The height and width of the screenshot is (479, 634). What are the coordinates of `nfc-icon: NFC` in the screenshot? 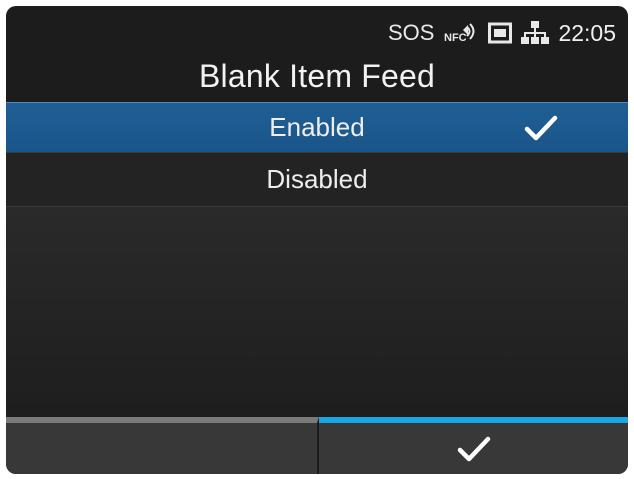 It's located at (461, 33).